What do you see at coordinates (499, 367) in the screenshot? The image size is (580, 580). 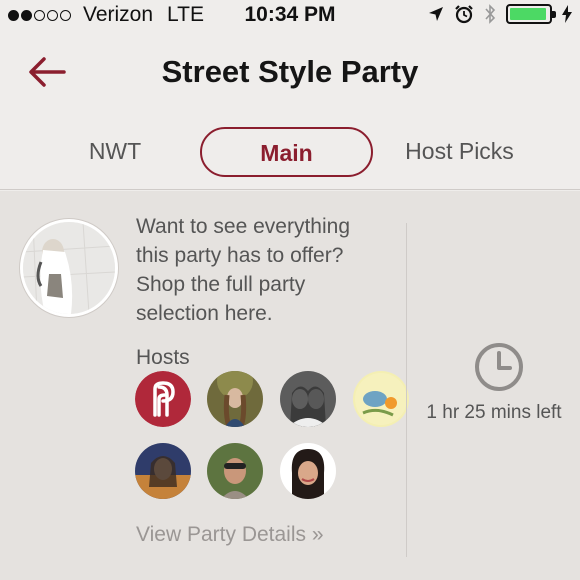 I see `clock-icon` at bounding box center [499, 367].